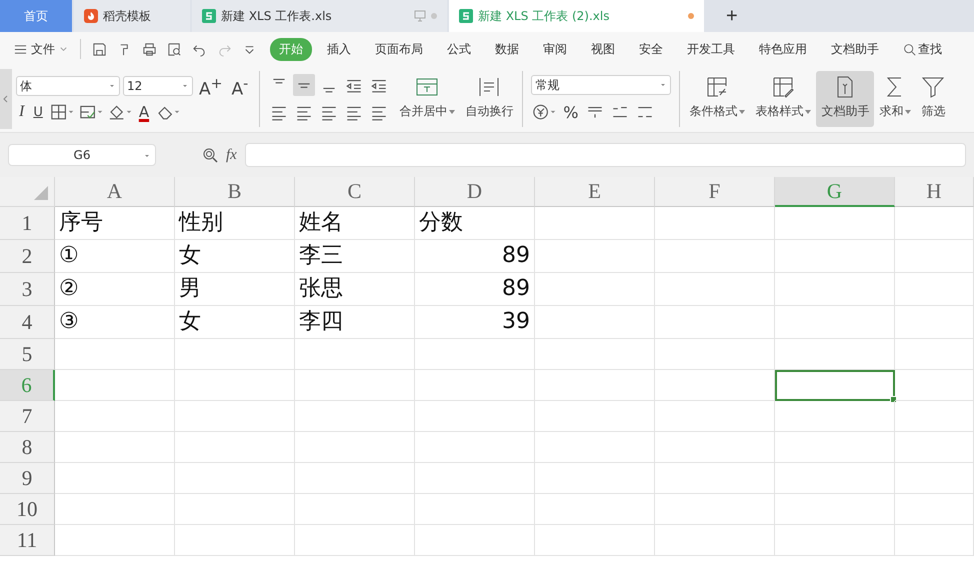  What do you see at coordinates (27, 192) in the screenshot?
I see `select-all-corner` at bounding box center [27, 192].